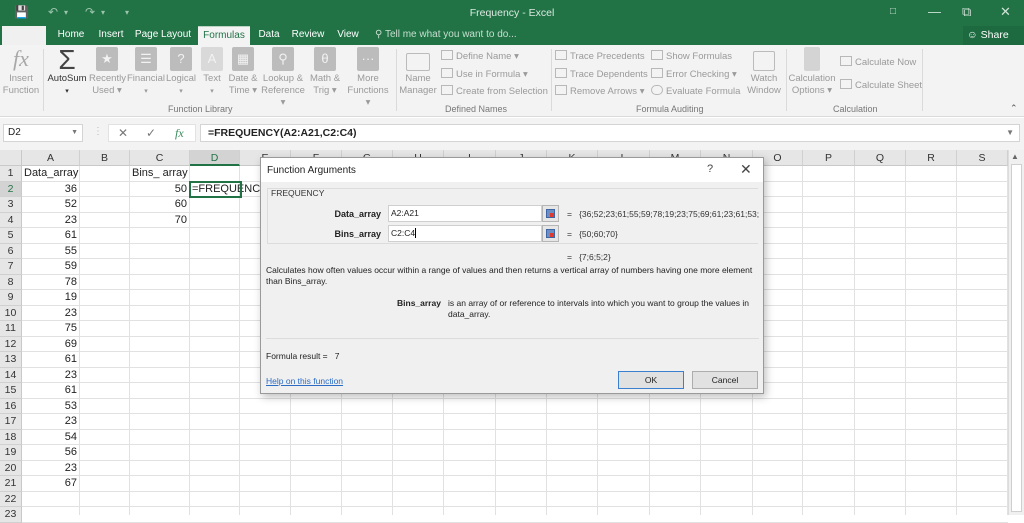  Describe the element at coordinates (550, 213) in the screenshot. I see `collapse-dialog-button-data-array` at that location.